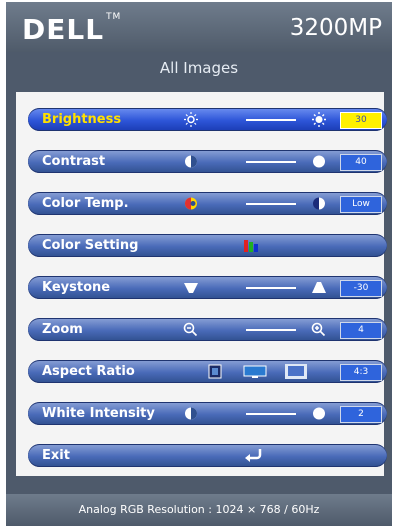 The height and width of the screenshot is (529, 398). Describe the element at coordinates (199, 68) in the screenshot. I see `menu-title: All Images` at that location.